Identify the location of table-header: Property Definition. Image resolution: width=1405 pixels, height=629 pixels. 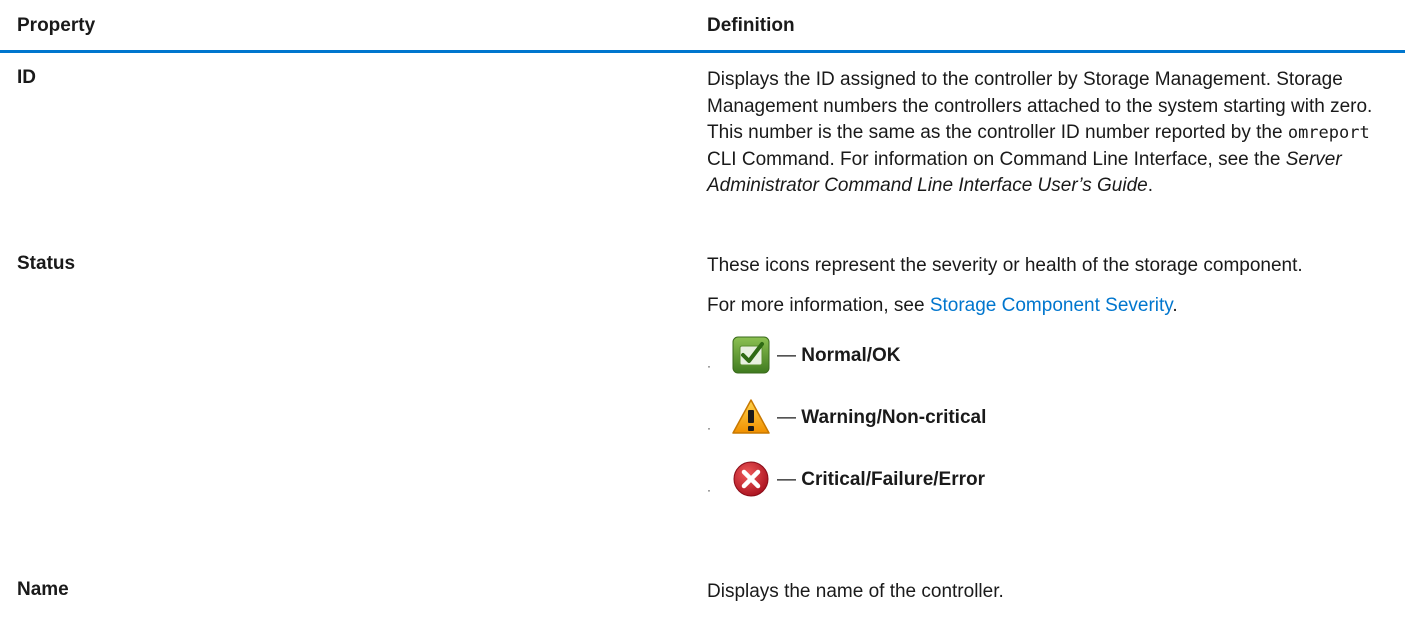
(702, 26).